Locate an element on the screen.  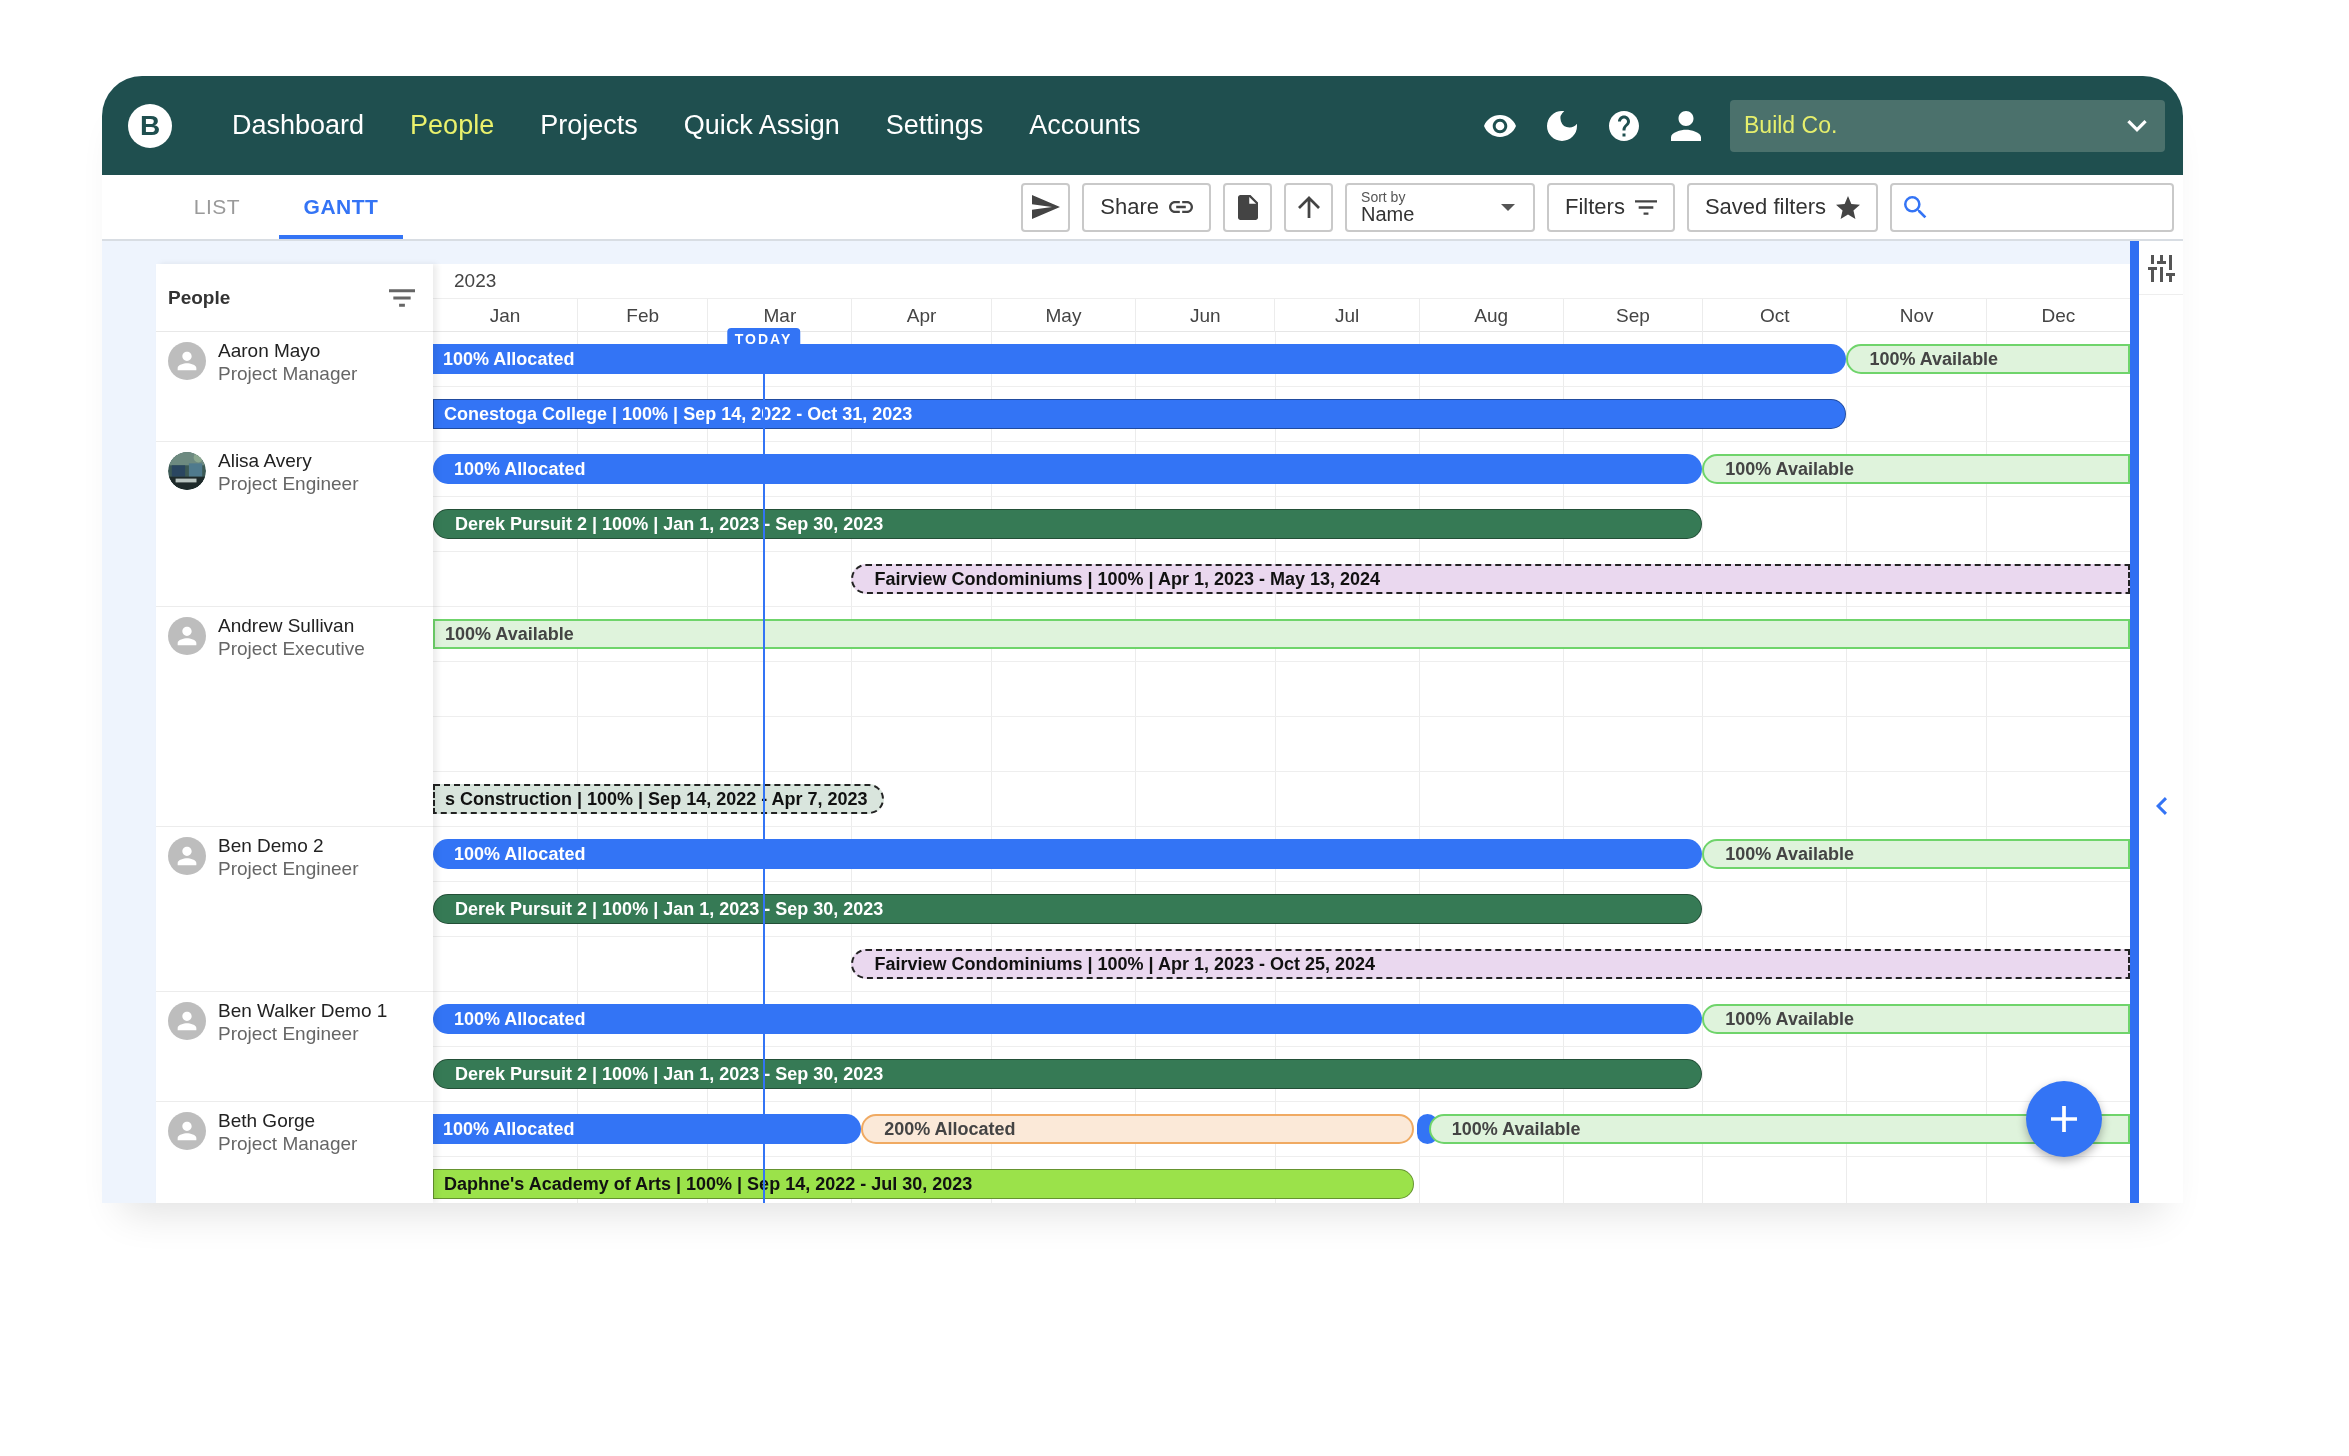
account-icon is located at coordinates (1686, 125).